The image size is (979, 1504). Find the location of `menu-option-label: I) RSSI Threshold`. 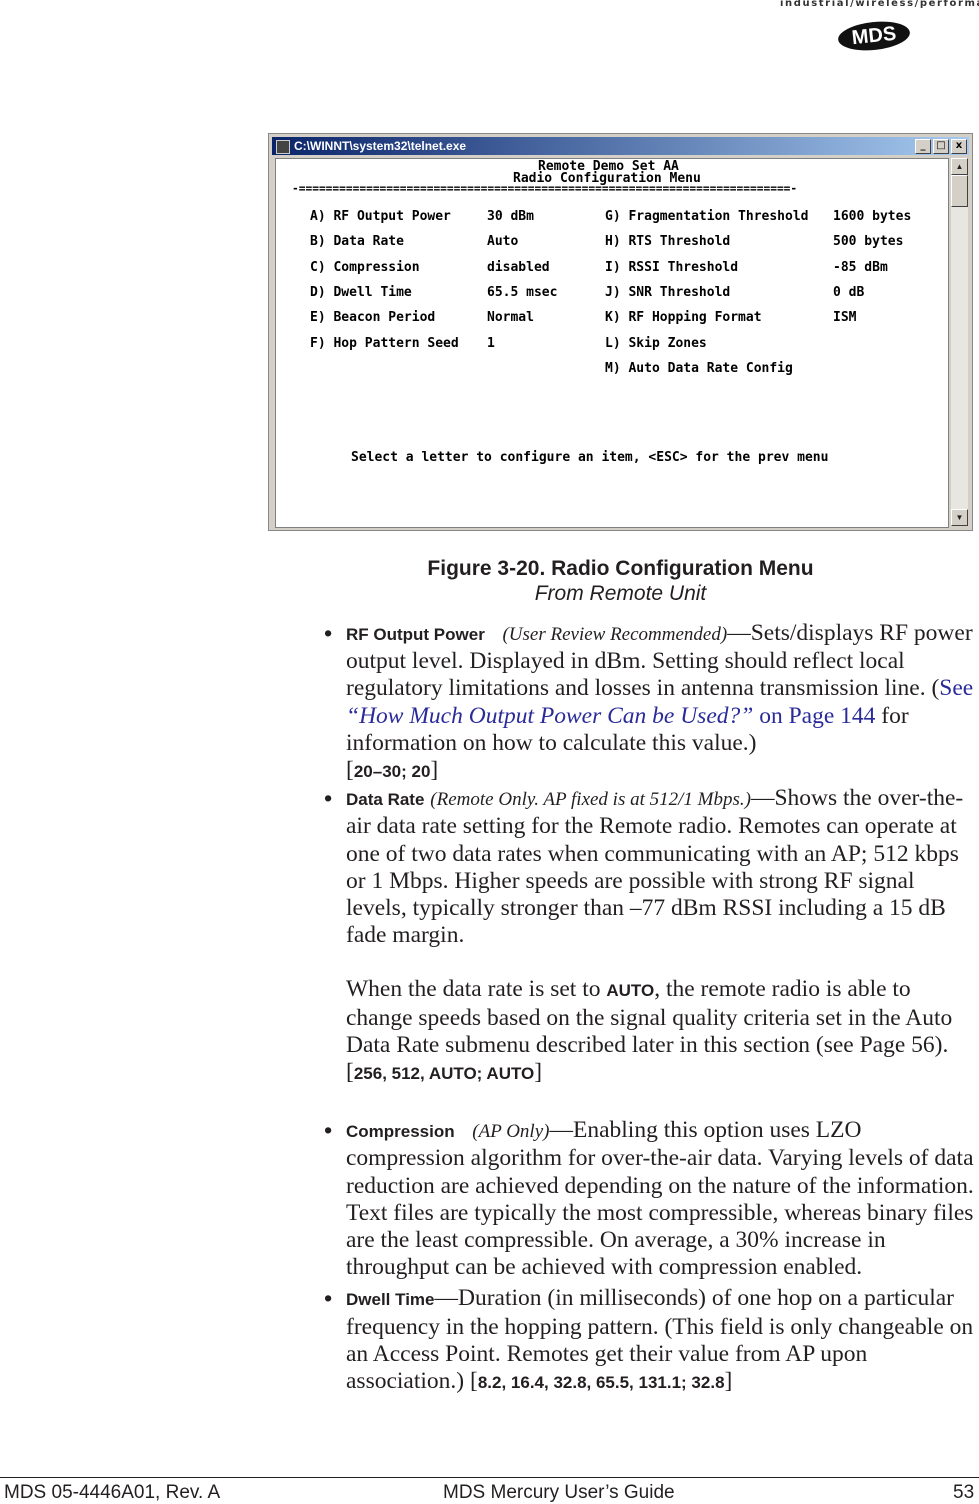

menu-option-label: I) RSSI Threshold is located at coordinates (672, 267).